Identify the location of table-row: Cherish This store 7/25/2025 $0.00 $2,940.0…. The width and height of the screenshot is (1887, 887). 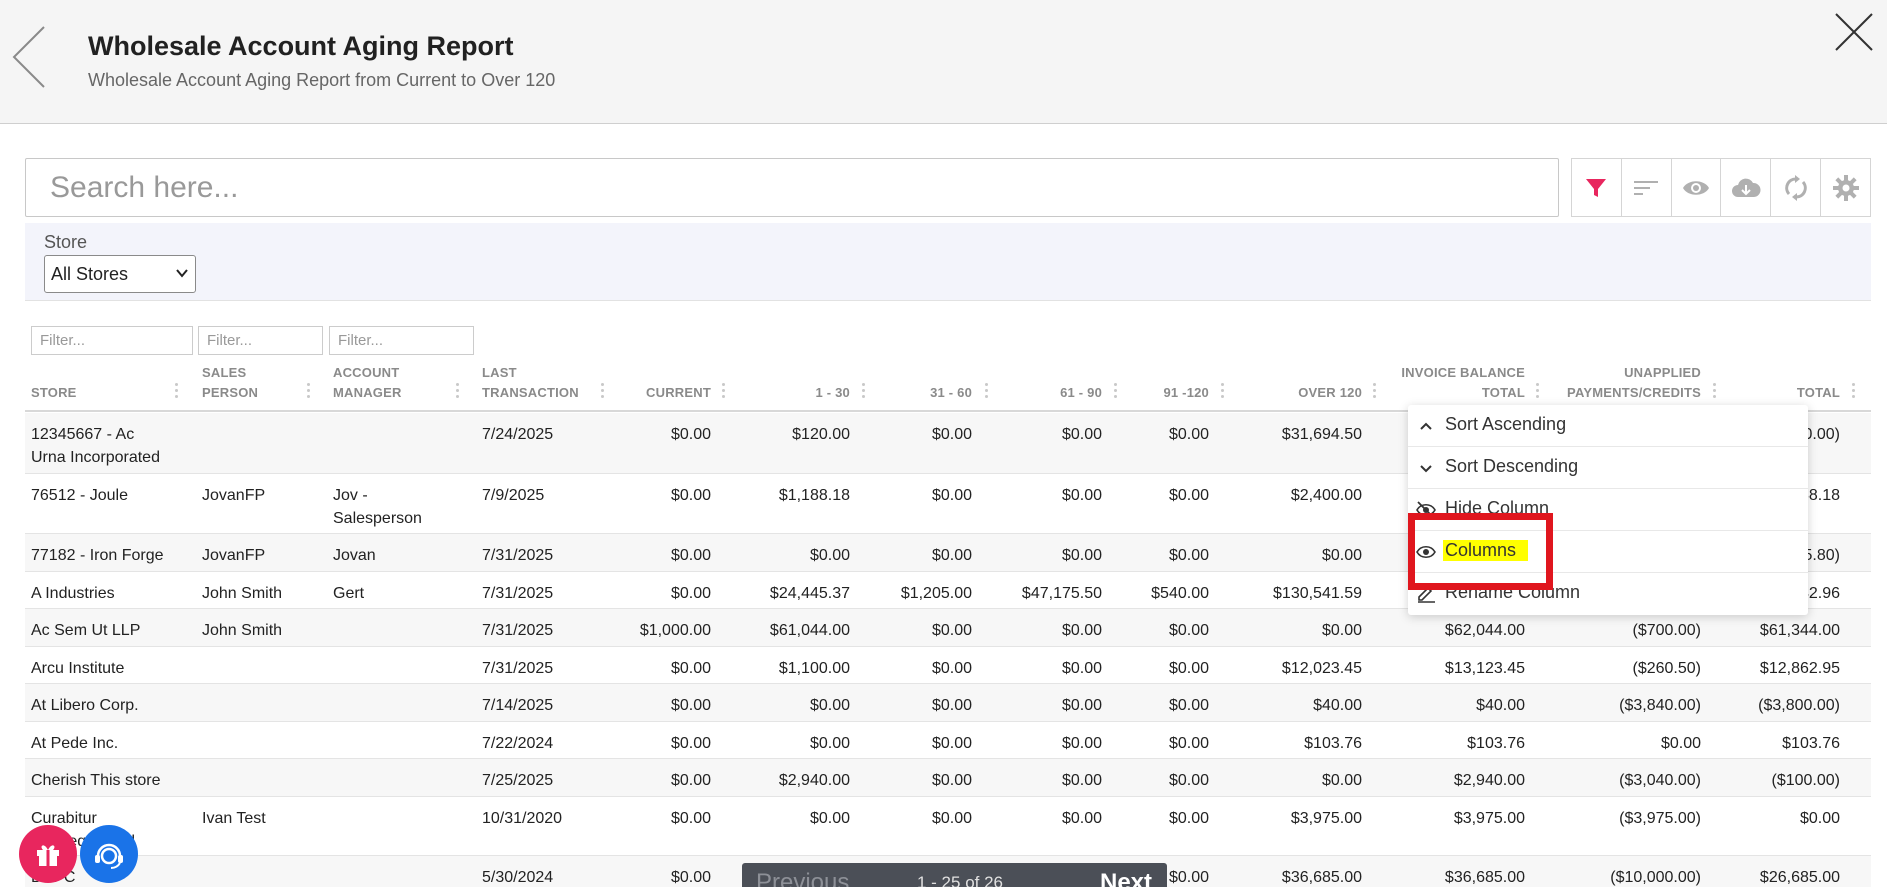
(948, 778).